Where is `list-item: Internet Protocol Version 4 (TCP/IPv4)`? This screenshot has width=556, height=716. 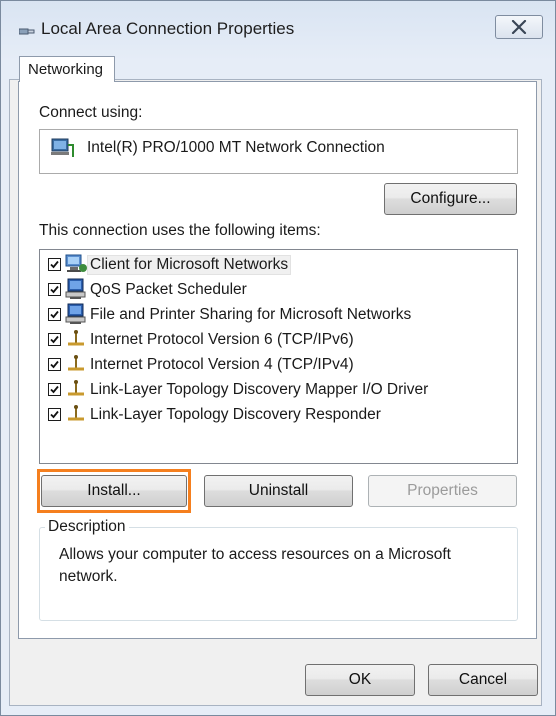
list-item: Internet Protocol Version 4 (TCP/IPv4) is located at coordinates (275, 364).